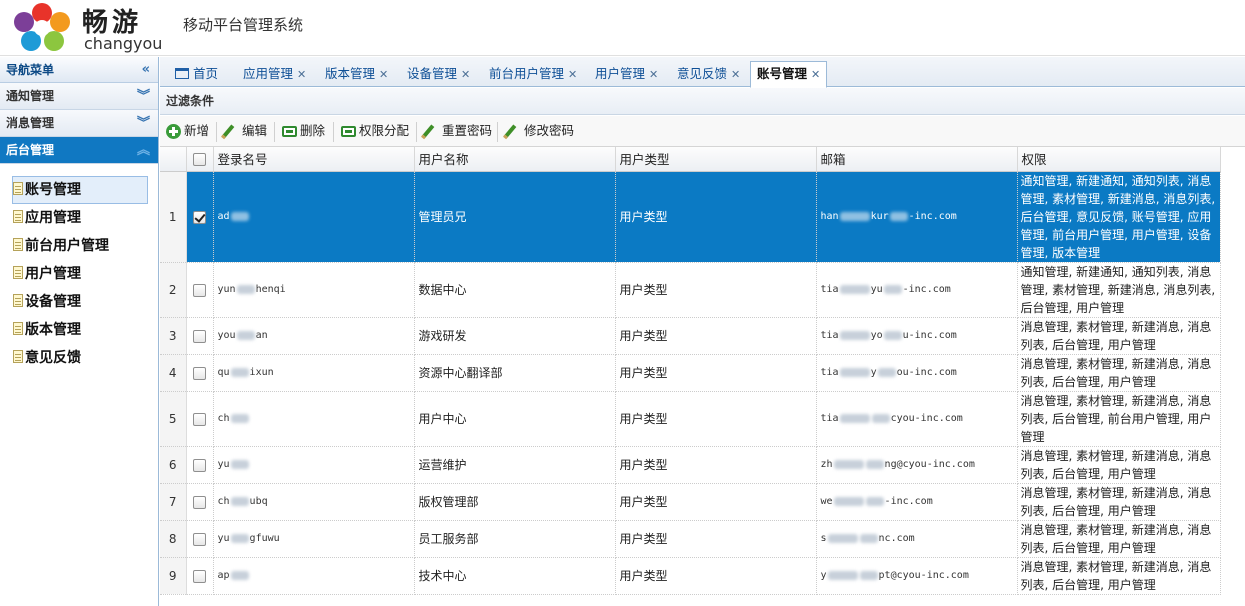 The width and height of the screenshot is (1245, 606). I want to click on login-cell: yun henqi, so click(314, 290).